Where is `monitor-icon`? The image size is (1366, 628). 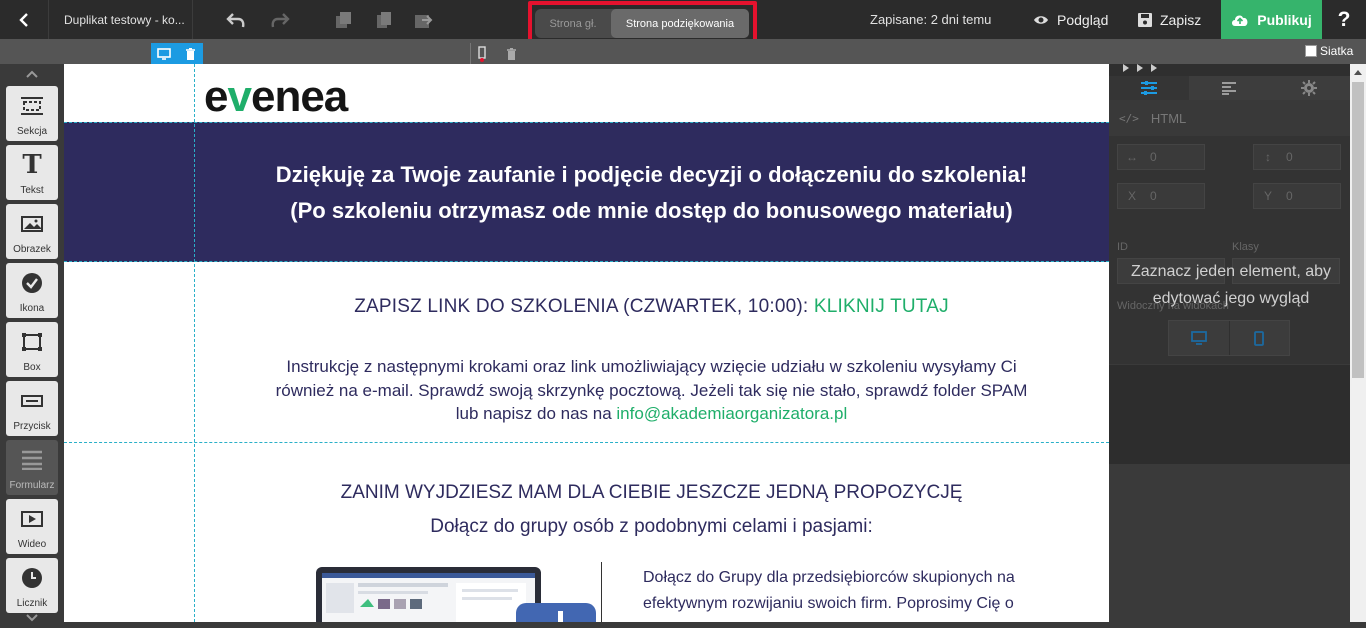 monitor-icon is located at coordinates (164, 53).